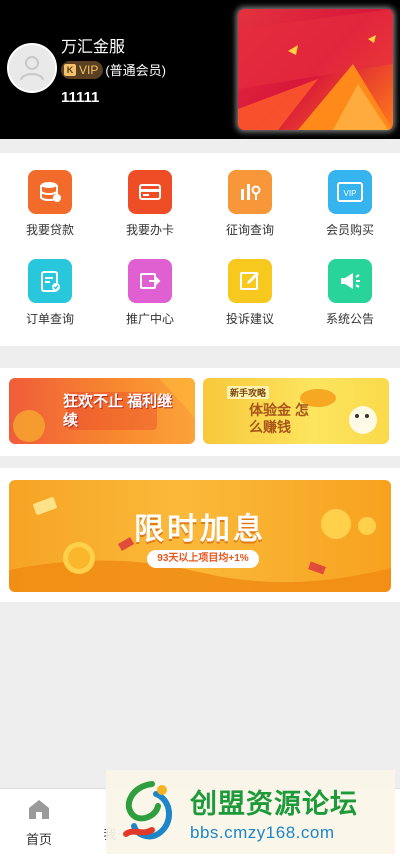  What do you see at coordinates (80, 97) in the screenshot?
I see `user-id: 11111` at bounding box center [80, 97].